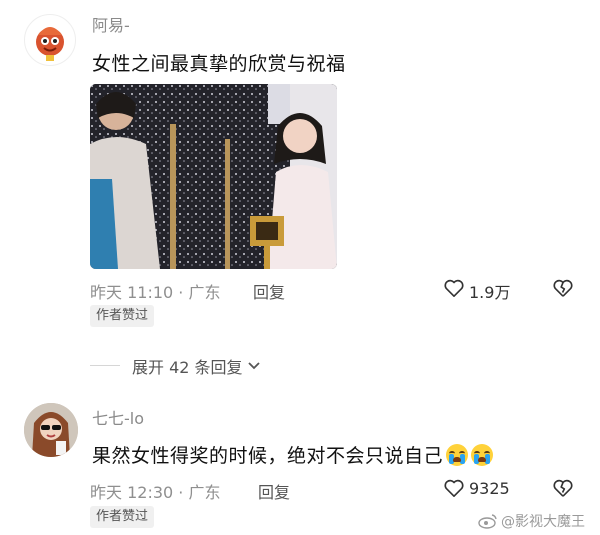 The height and width of the screenshot is (535, 600). Describe the element at coordinates (155, 292) in the screenshot. I see `comment-meta: 昨天 11:10 · 广东` at that location.